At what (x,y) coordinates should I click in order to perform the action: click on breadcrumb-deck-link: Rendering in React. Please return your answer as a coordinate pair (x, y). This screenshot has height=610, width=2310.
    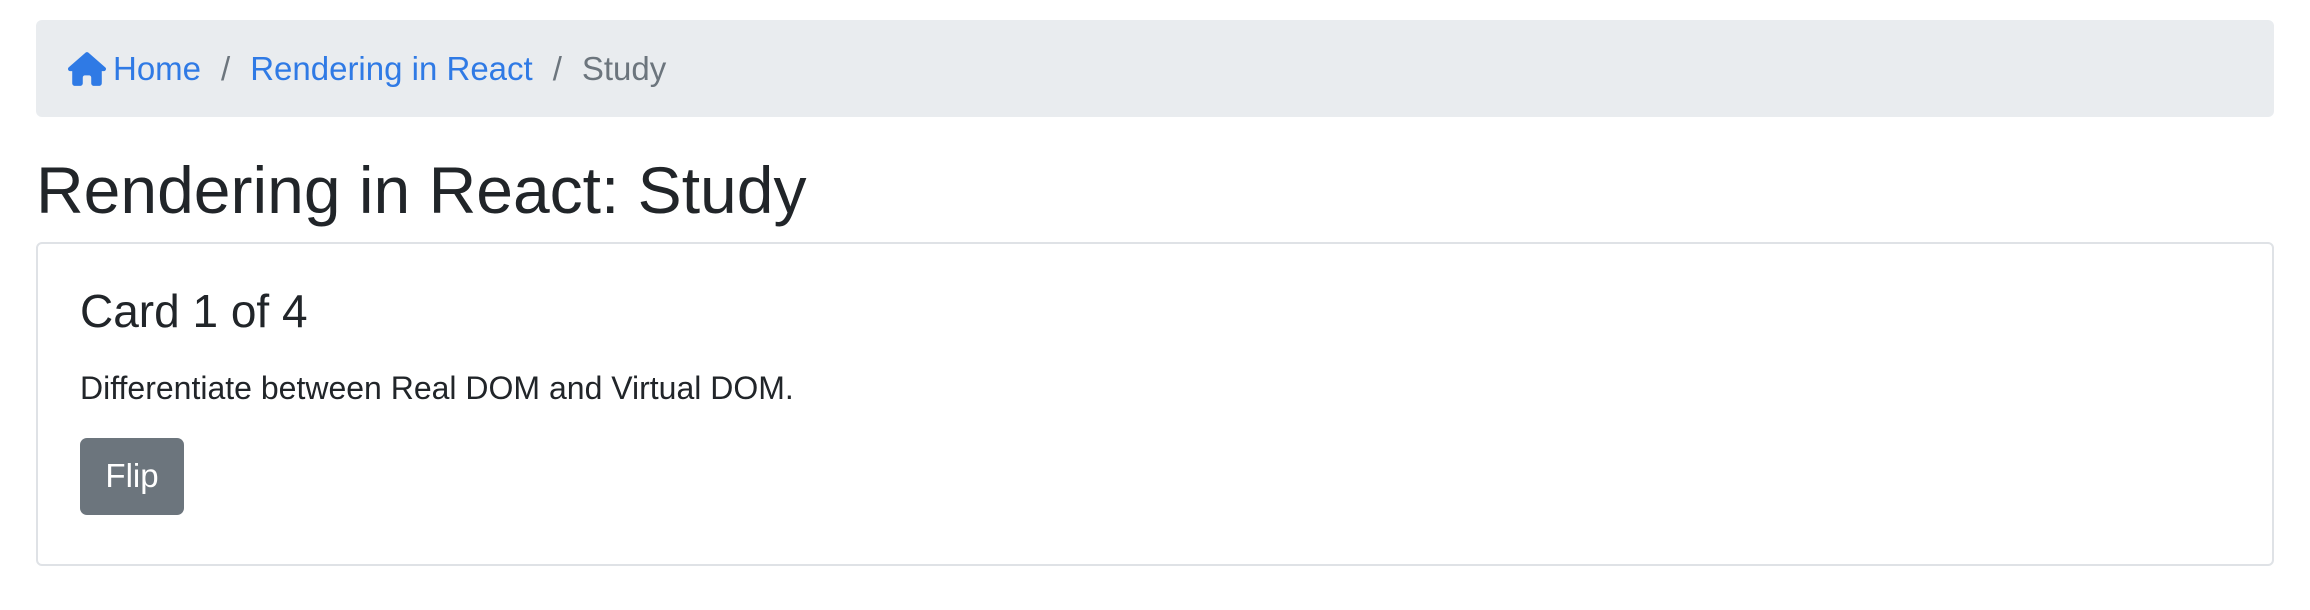
    Looking at the image, I should click on (391, 69).